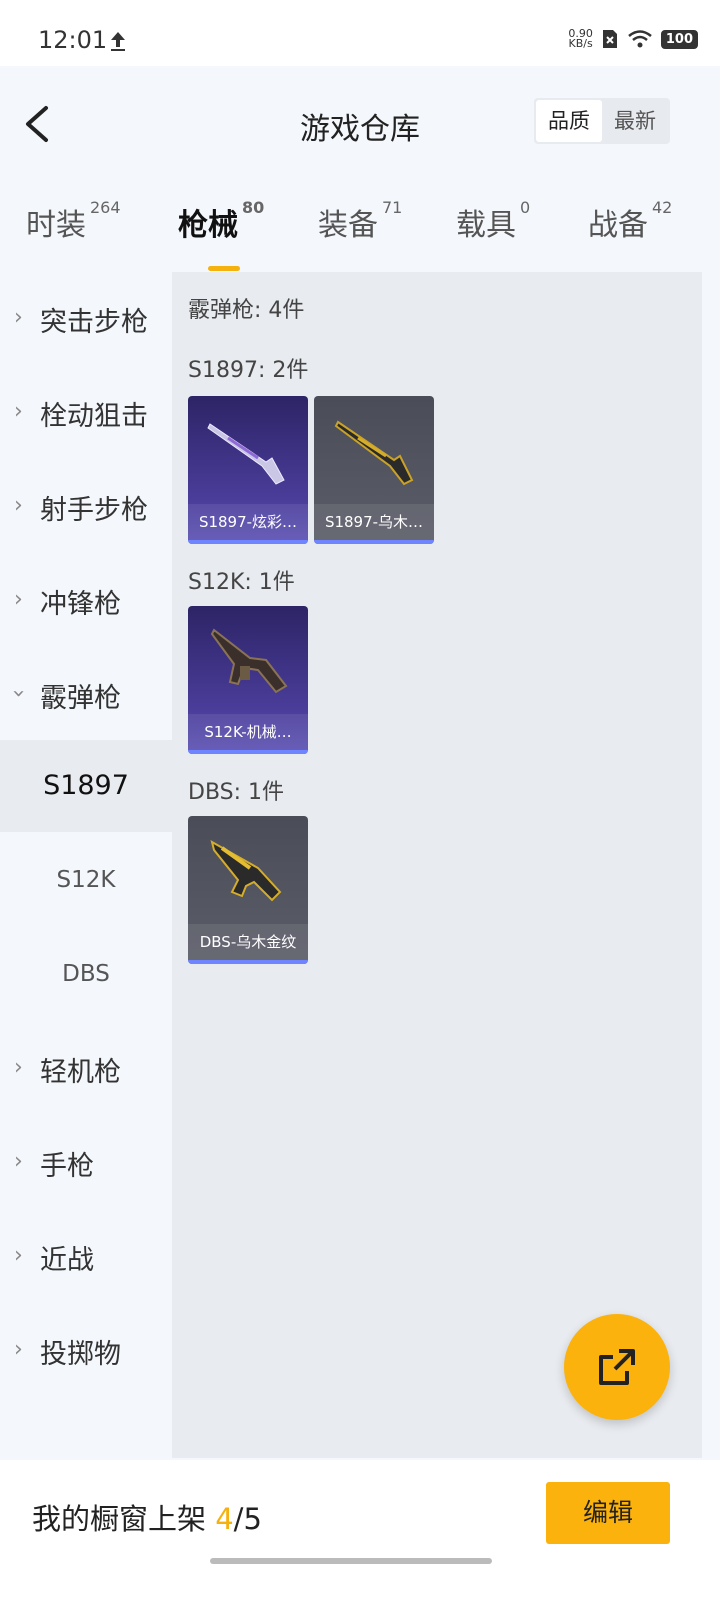 The height and width of the screenshot is (1608, 720). What do you see at coordinates (248, 370) in the screenshot?
I see `group-title-s1897: S1897: 2件` at bounding box center [248, 370].